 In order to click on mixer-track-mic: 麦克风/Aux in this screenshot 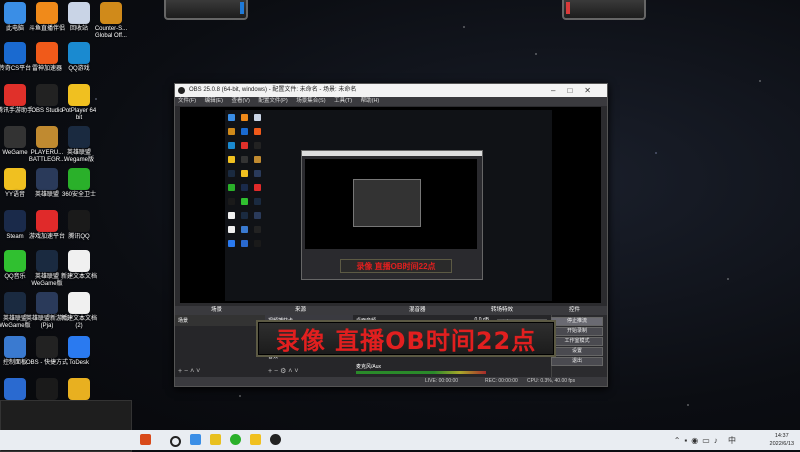, I will do `click(369, 367)`.